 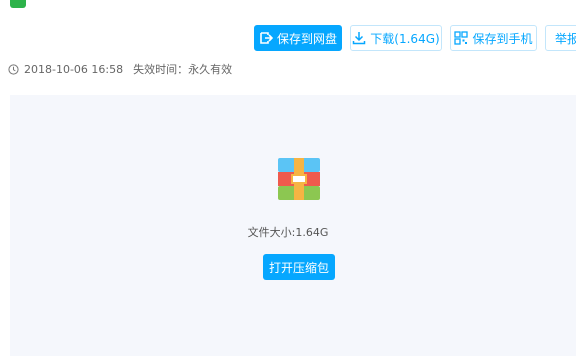 I want to click on app-icon, so click(x=18, y=4).